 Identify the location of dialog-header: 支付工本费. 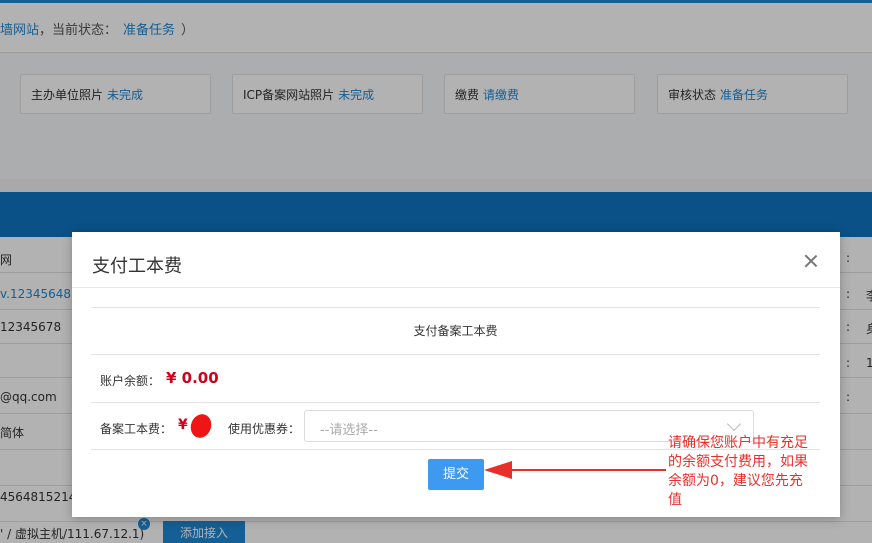
(456, 260).